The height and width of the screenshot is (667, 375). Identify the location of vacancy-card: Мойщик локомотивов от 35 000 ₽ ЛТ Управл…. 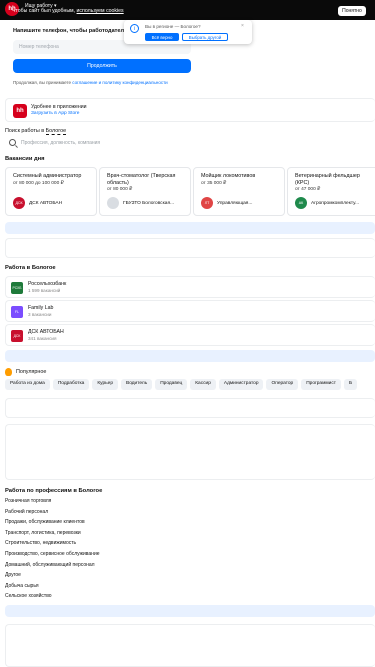
(239, 191).